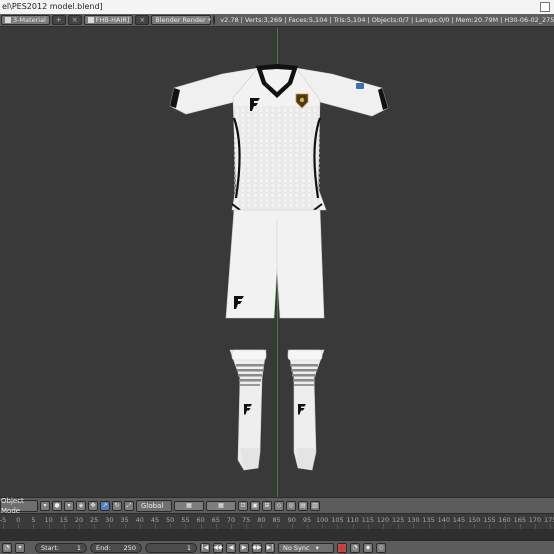  Describe the element at coordinates (474, 520) in the screenshot. I see `ruler-tick-label: 150` at that location.